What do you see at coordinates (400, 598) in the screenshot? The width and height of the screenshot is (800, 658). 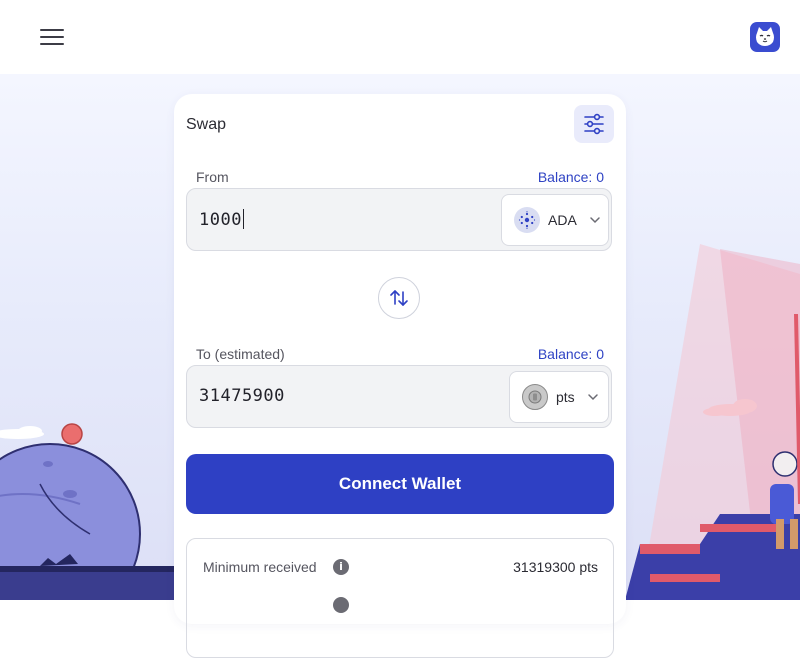 I see `swap-details-panel: Minimum received i 31319300 pts` at bounding box center [400, 598].